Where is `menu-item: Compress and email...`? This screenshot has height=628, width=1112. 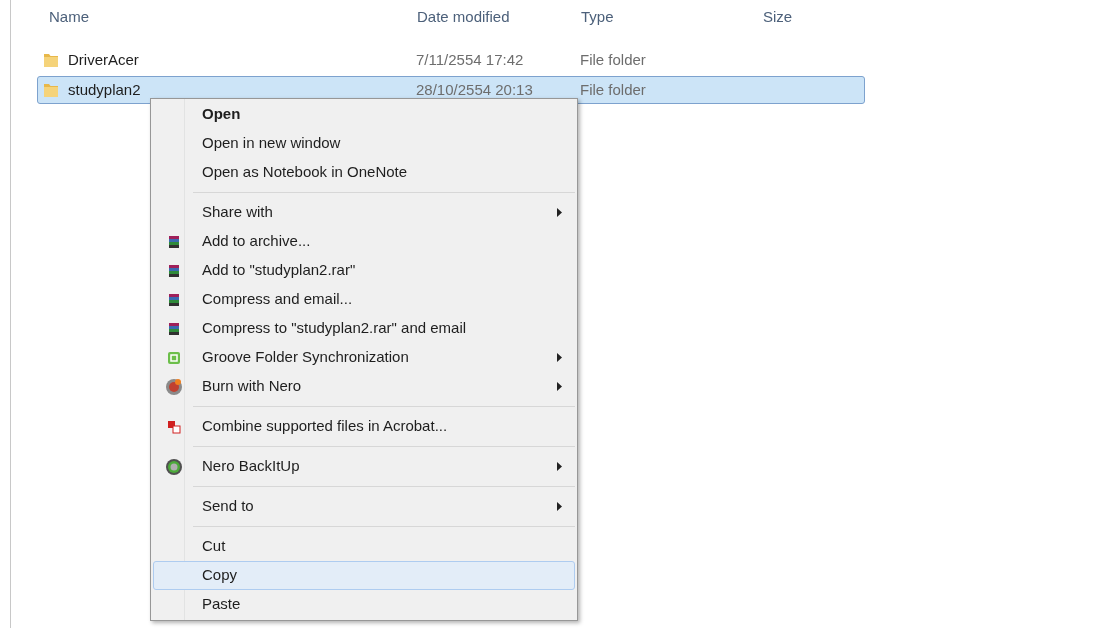
menu-item: Compress and email... is located at coordinates (364, 299).